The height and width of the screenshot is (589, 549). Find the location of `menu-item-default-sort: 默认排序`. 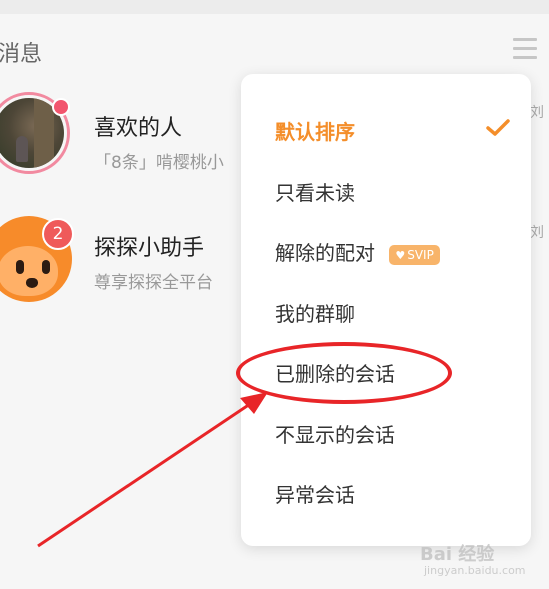

menu-item-default-sort: 默认排序 is located at coordinates (315, 130).